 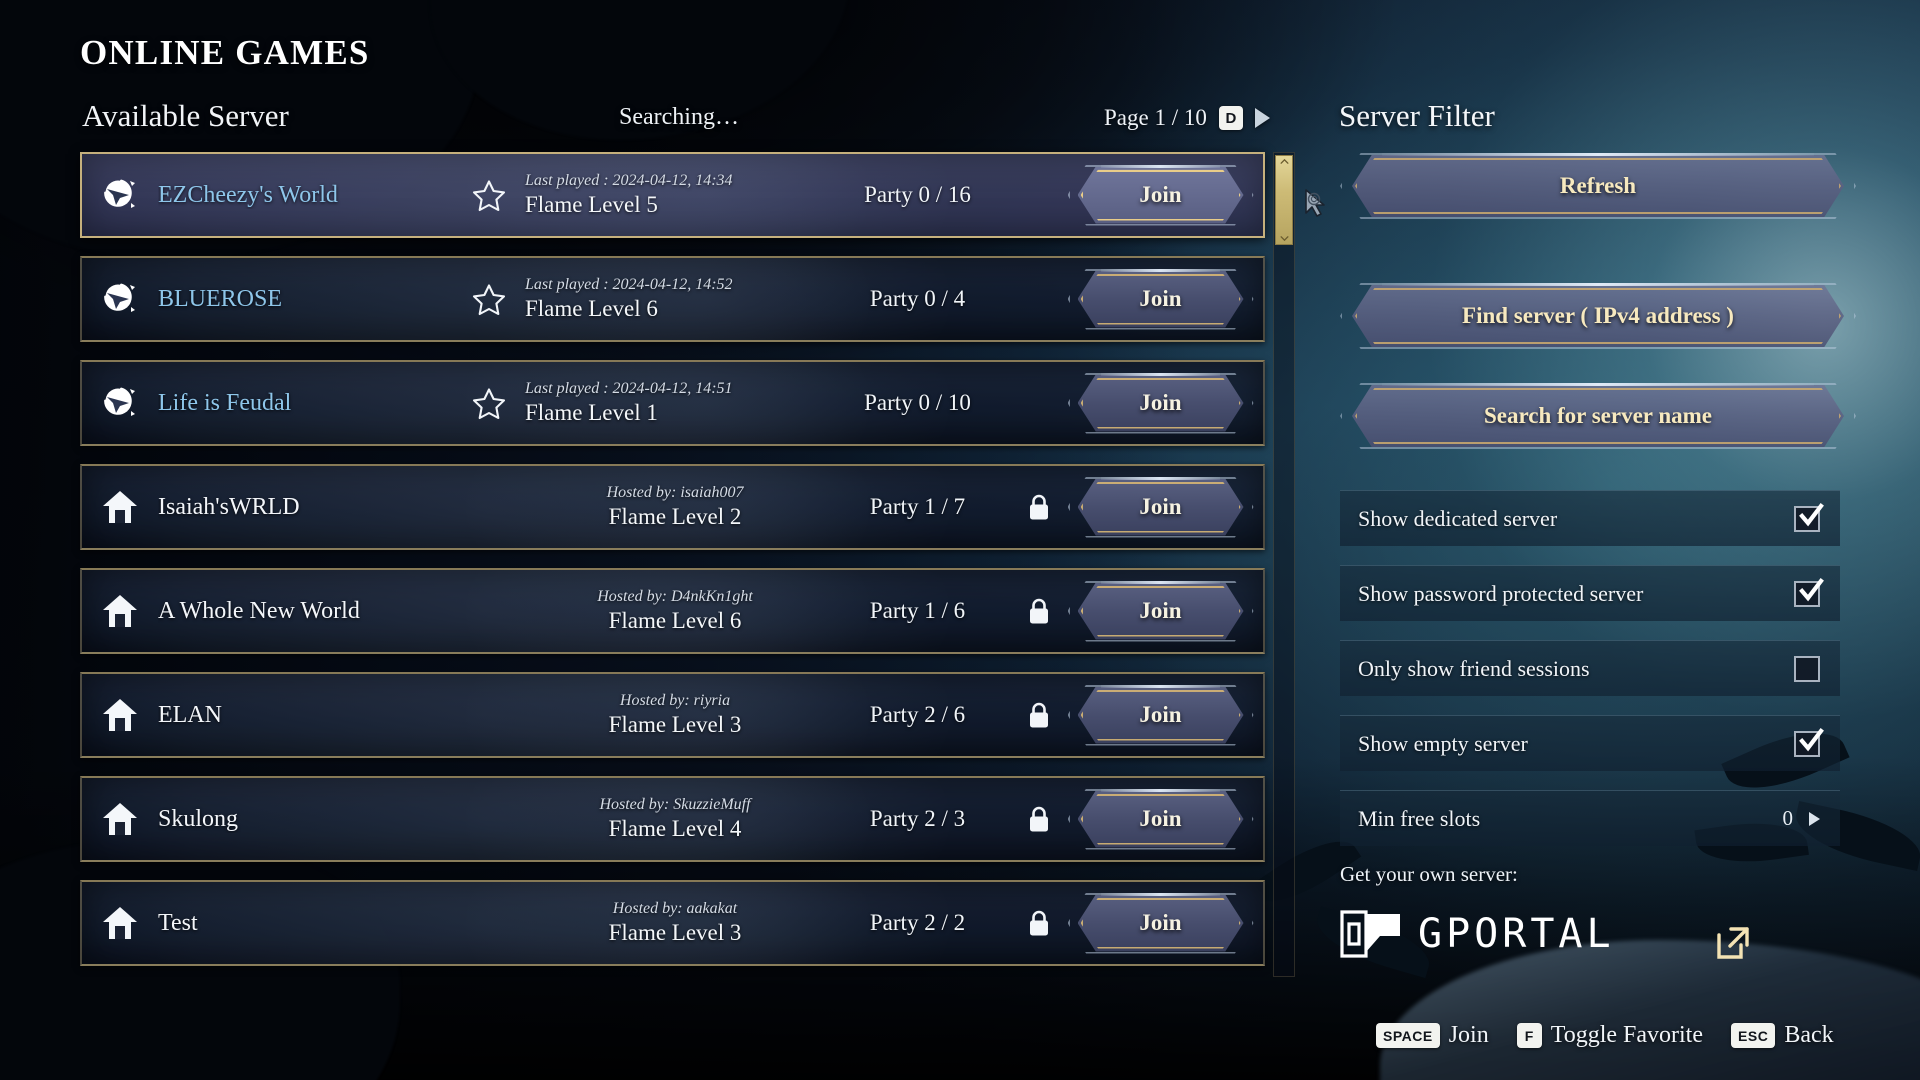 What do you see at coordinates (675, 492) in the screenshot?
I see `server-meta-subtitle: Hosted by: isaiah007` at bounding box center [675, 492].